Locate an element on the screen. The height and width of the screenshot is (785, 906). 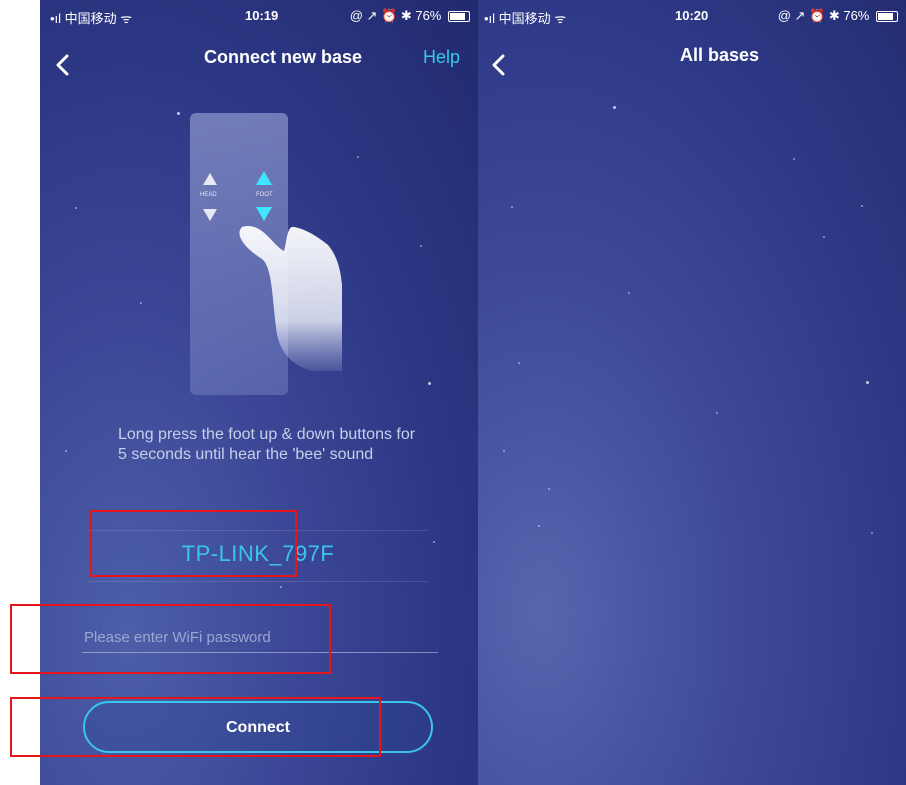
head-label: HEAD is located at coordinates (208, 195).